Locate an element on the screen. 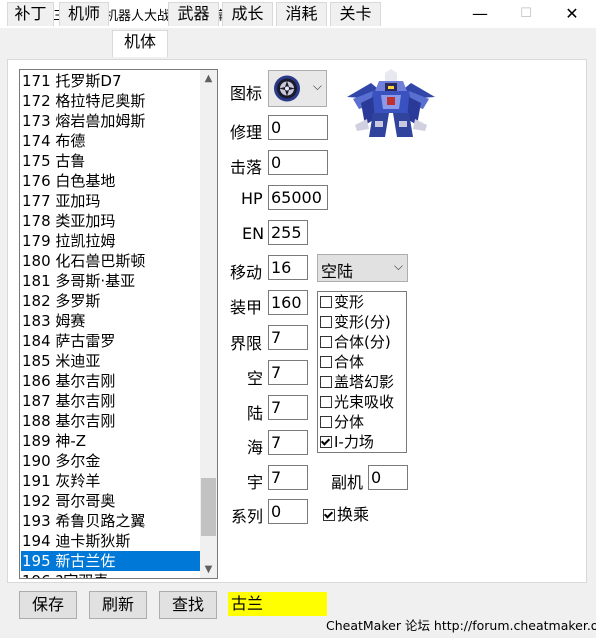 The height and width of the screenshot is (638, 596). list-item: 177 亚加玛 is located at coordinates (111, 201).